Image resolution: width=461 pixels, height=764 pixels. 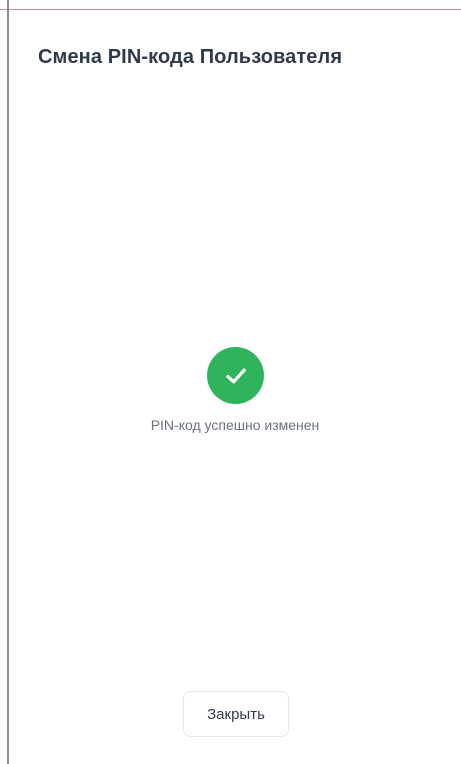 What do you see at coordinates (190, 57) in the screenshot?
I see `dialog-title: Смена PIN-кода Пользователя` at bounding box center [190, 57].